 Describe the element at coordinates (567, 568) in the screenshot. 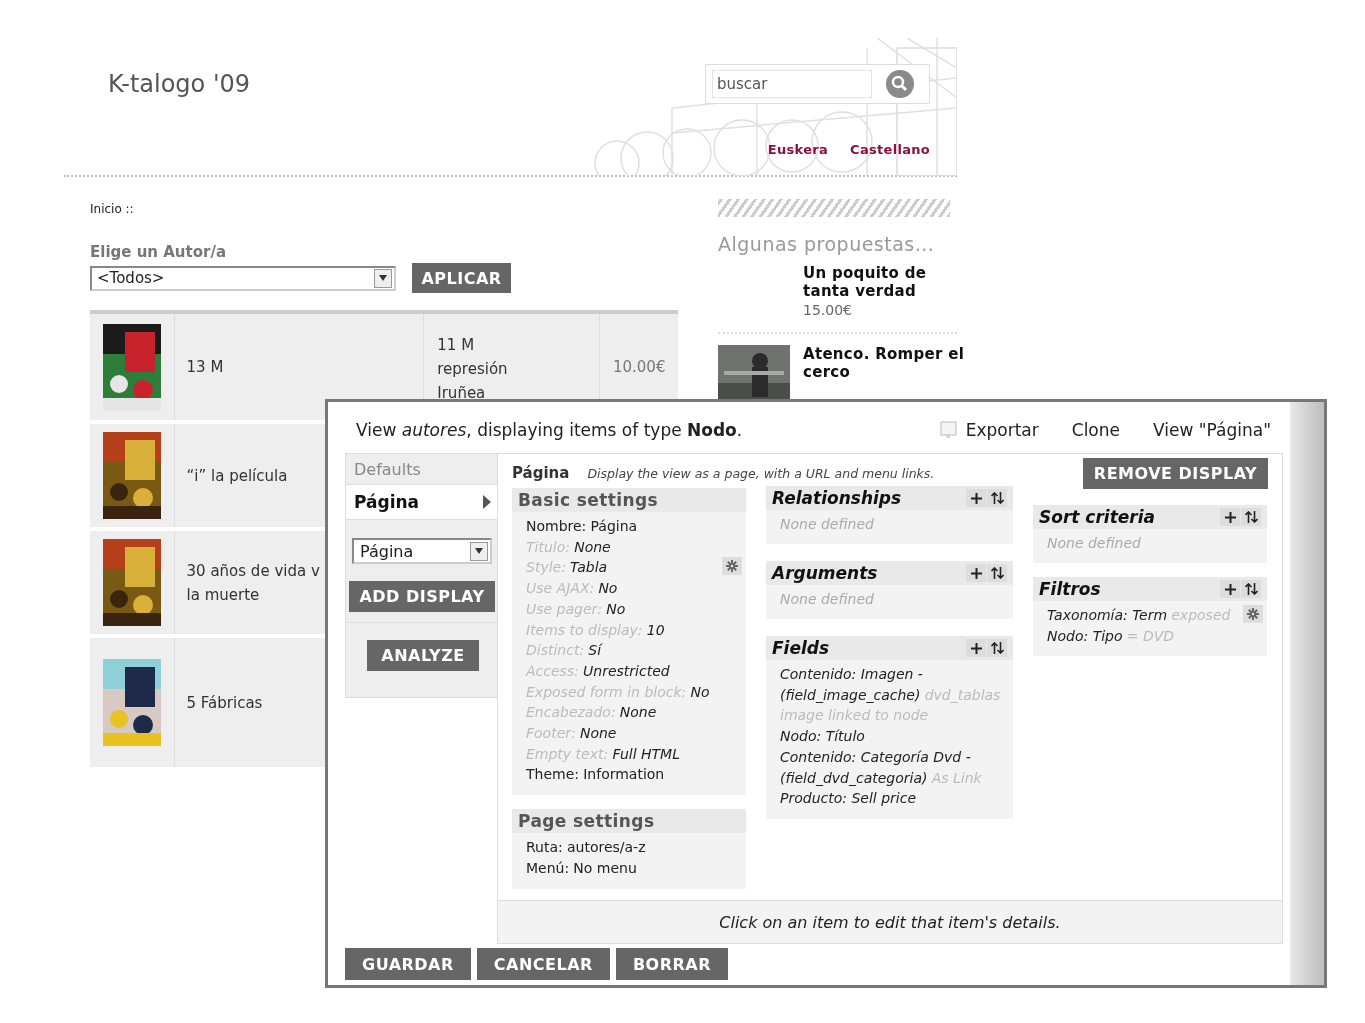

I see `setting-link: Style: Tabla` at that location.